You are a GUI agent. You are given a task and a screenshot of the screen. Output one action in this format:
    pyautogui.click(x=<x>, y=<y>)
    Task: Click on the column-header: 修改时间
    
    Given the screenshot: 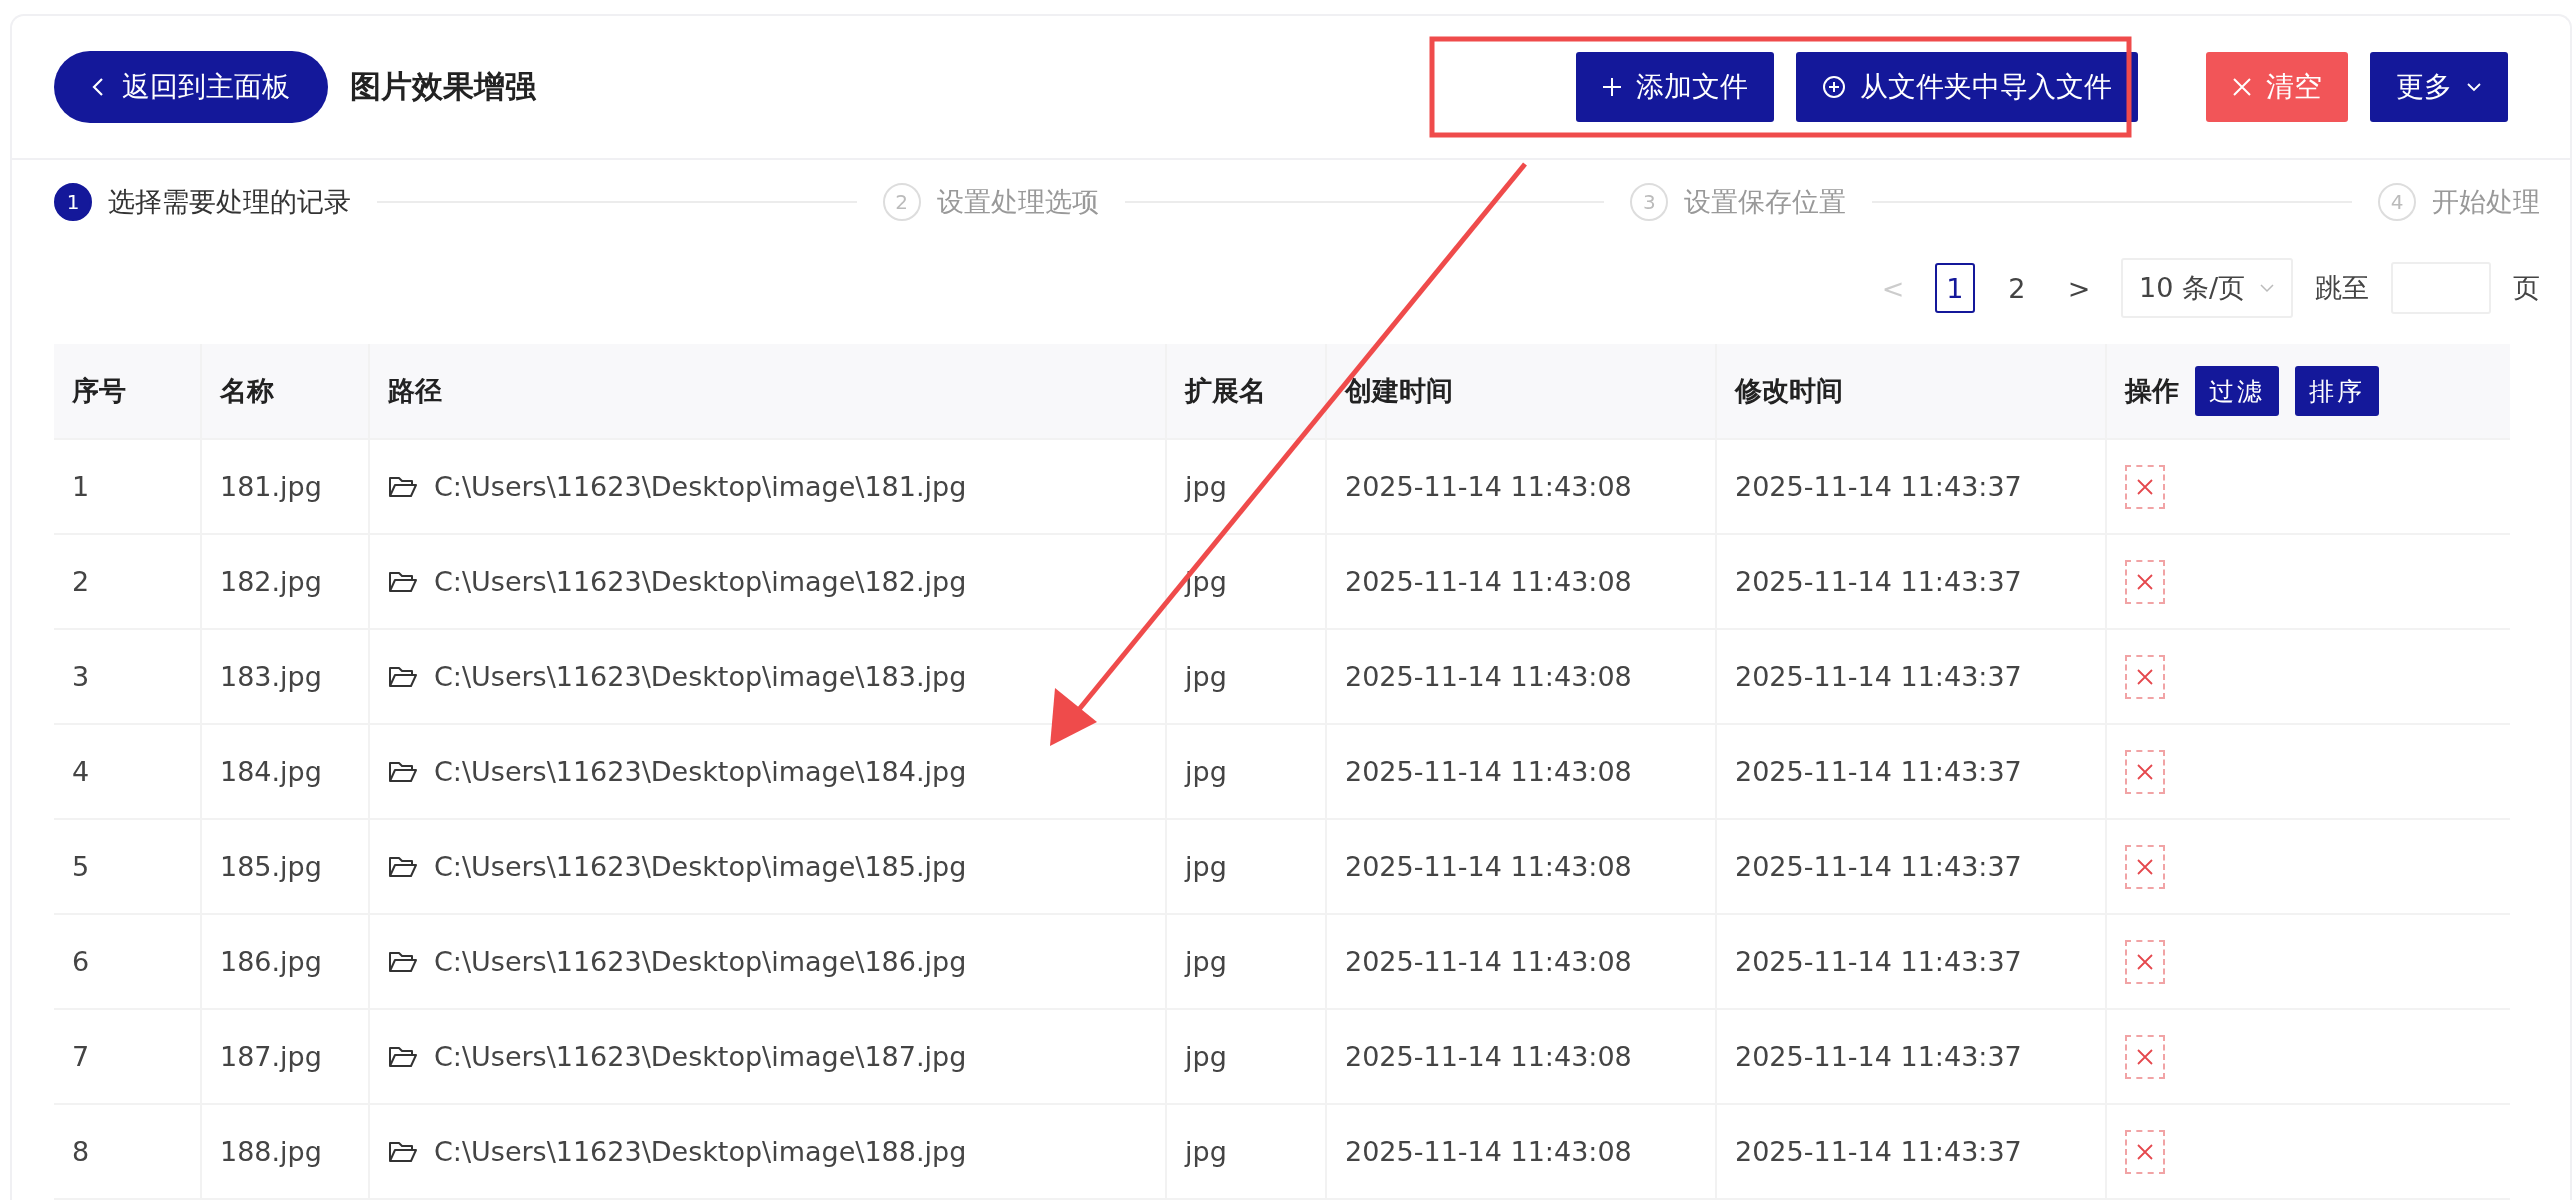 What is the action you would take?
    pyautogui.click(x=1912, y=391)
    